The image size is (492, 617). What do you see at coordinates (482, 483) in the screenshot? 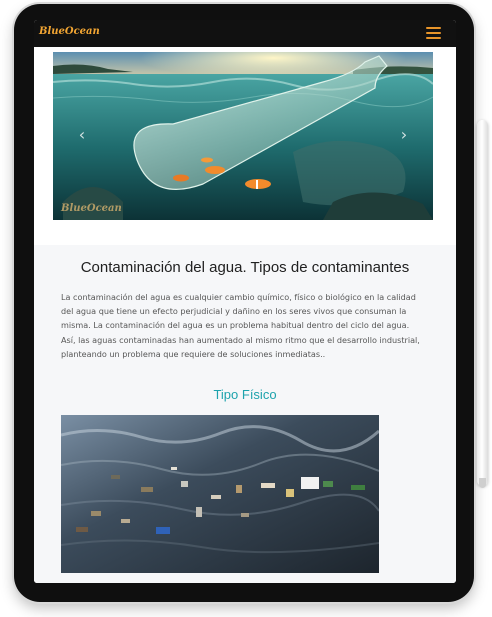
I see `stylus-pencil-tip` at bounding box center [482, 483].